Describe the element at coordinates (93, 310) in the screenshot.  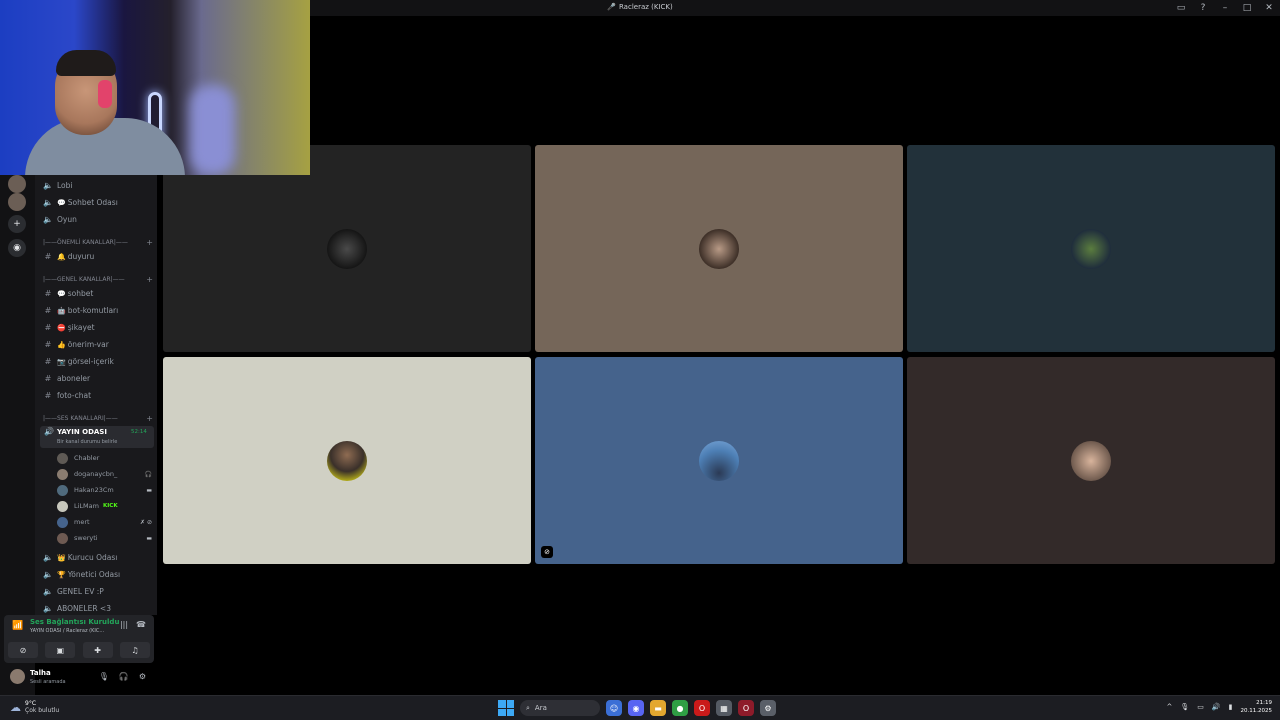
I see `channel-label: bot-komutları` at that location.